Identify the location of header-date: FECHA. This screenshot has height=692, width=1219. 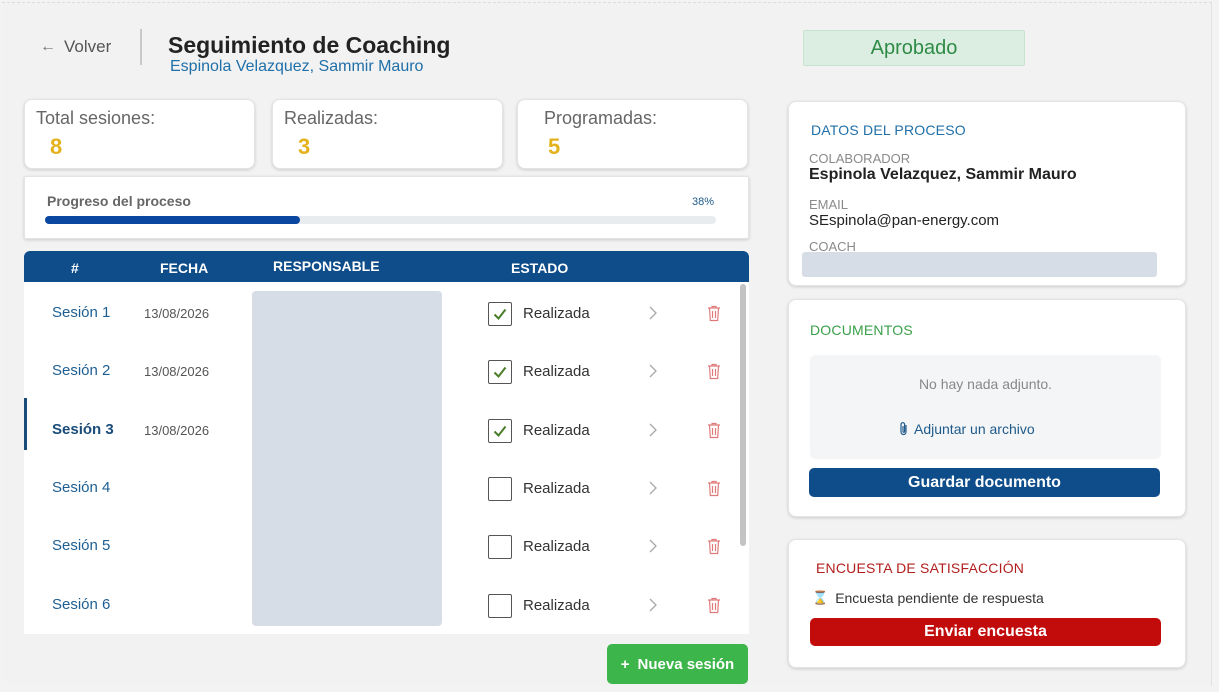
(184, 268).